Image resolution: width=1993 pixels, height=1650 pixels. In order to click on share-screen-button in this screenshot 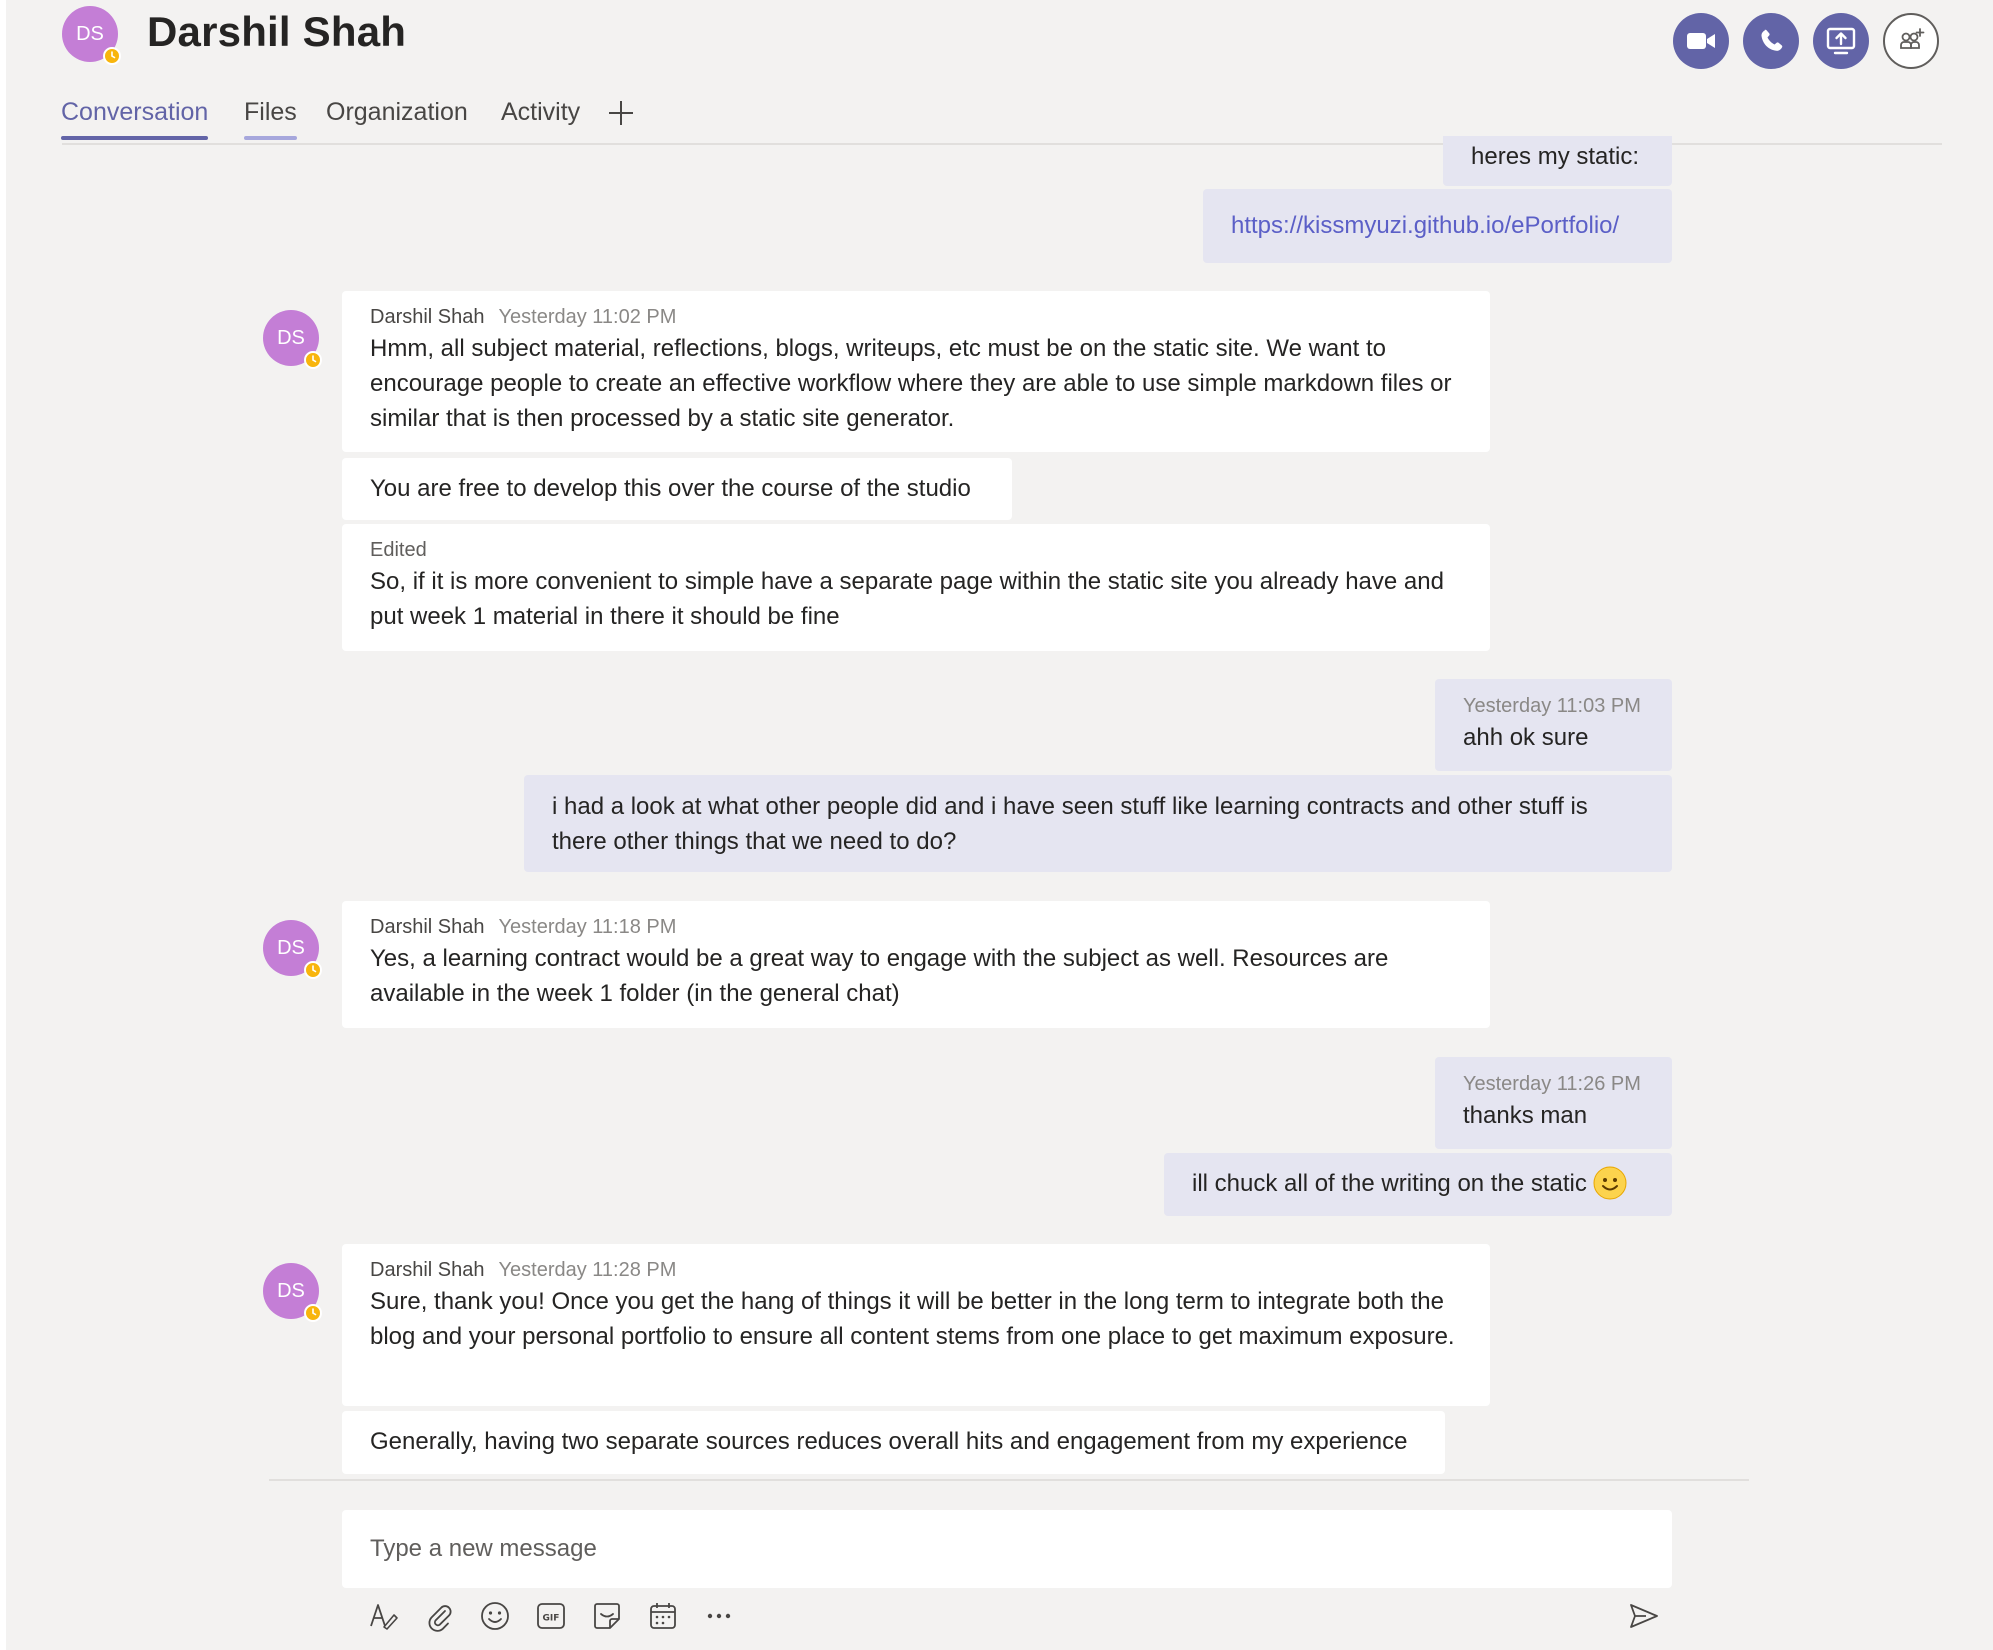, I will do `click(1841, 41)`.